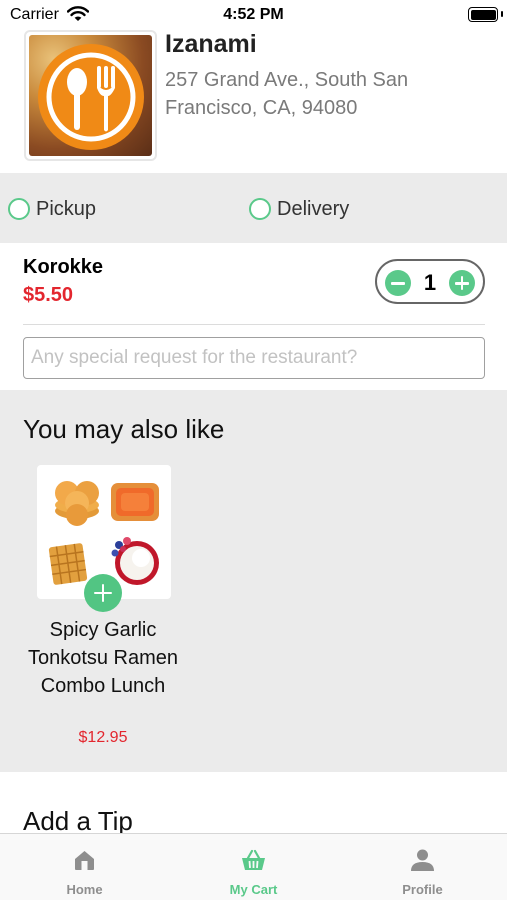  I want to click on clock: 4:52 PM, so click(253, 14).